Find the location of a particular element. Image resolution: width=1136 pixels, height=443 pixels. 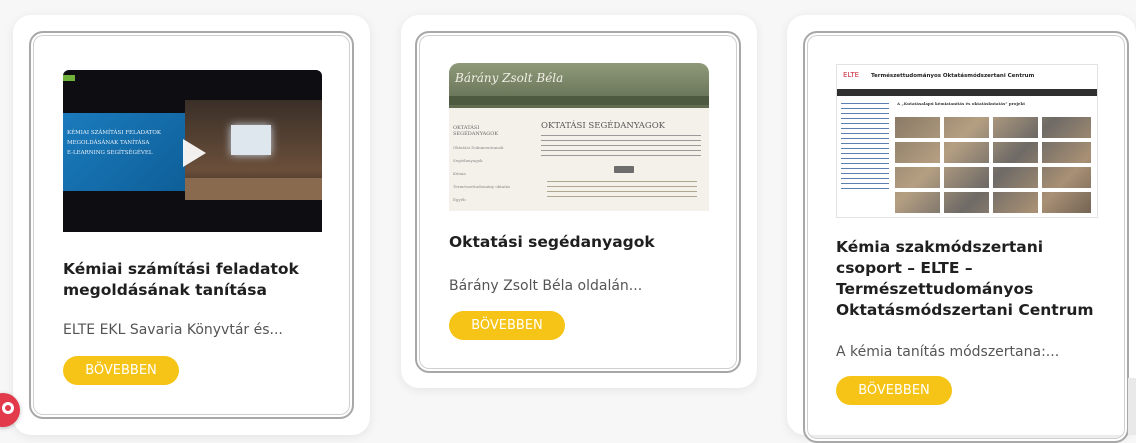

card-title: Oktatási segédanyagok is located at coordinates (584, 242).